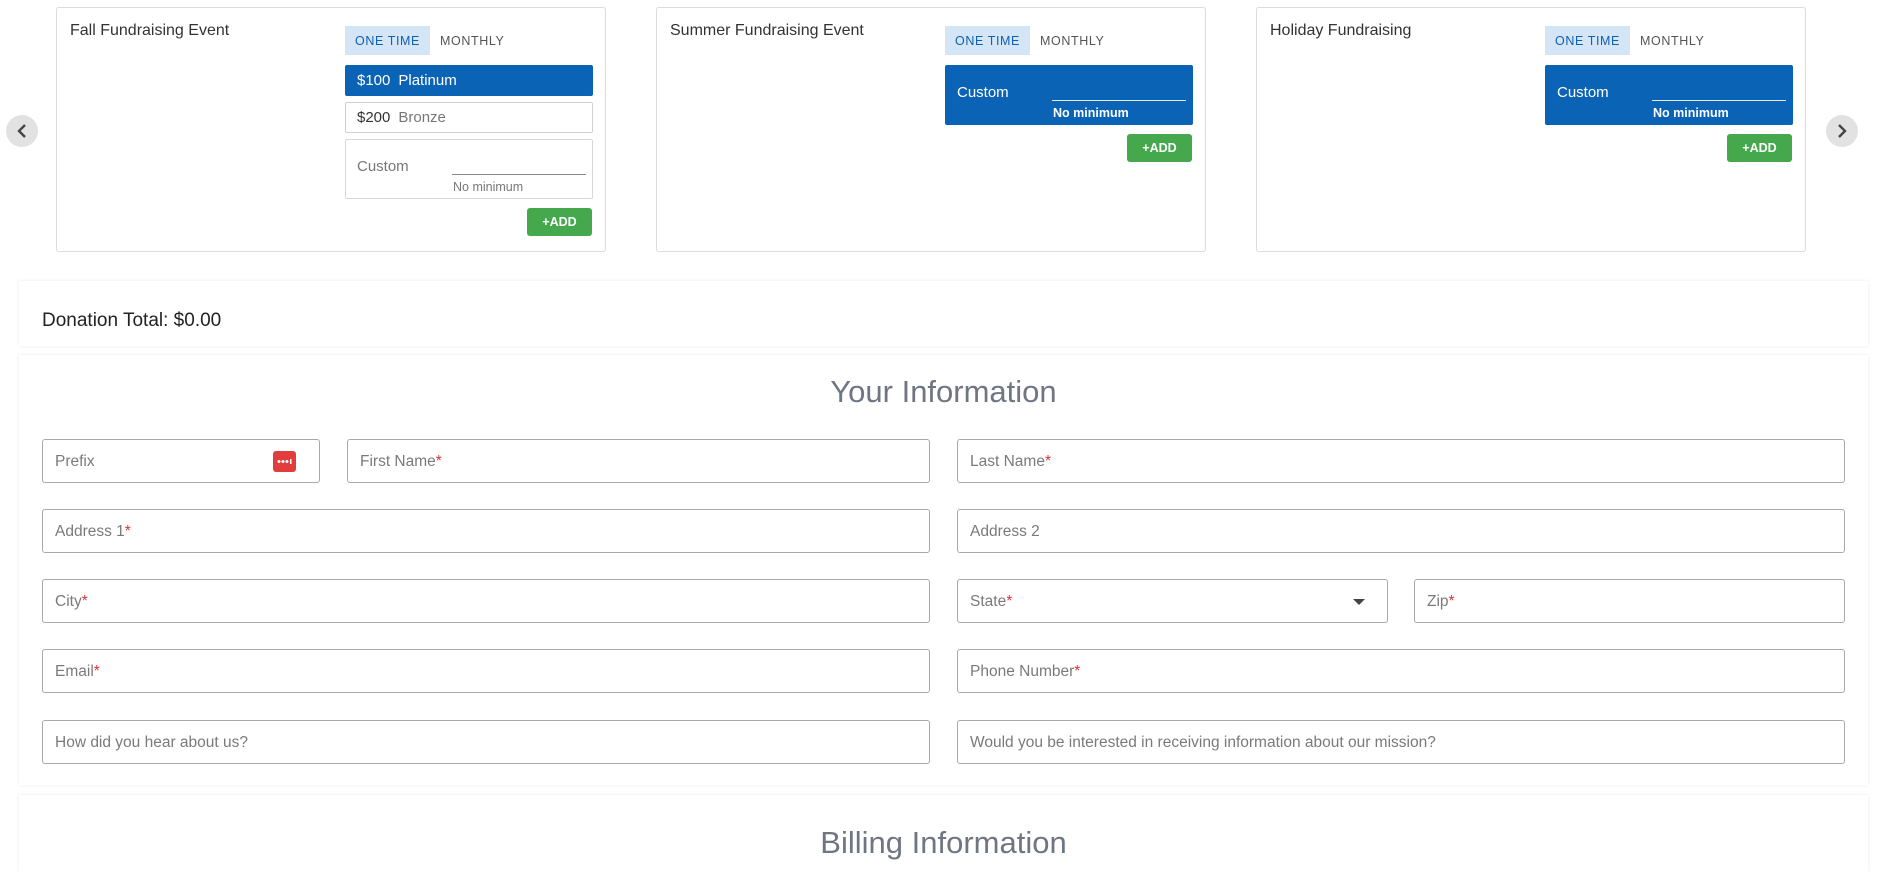 The width and height of the screenshot is (1884, 872). Describe the element at coordinates (1629, 601) in the screenshot. I see `zip-field: Zip*` at that location.